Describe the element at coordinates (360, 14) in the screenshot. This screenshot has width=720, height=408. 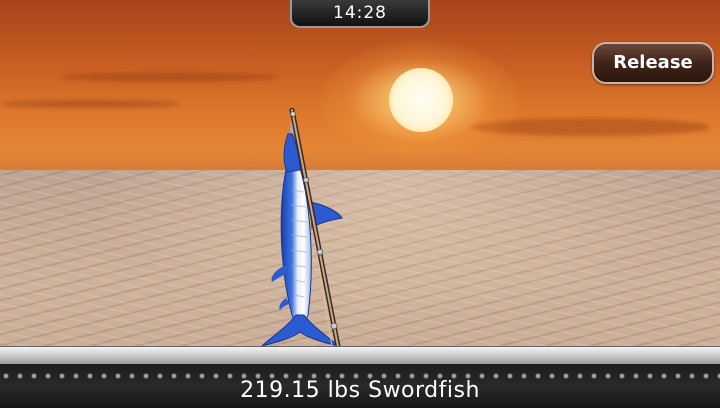
I see `timer-display: 14:28` at that location.